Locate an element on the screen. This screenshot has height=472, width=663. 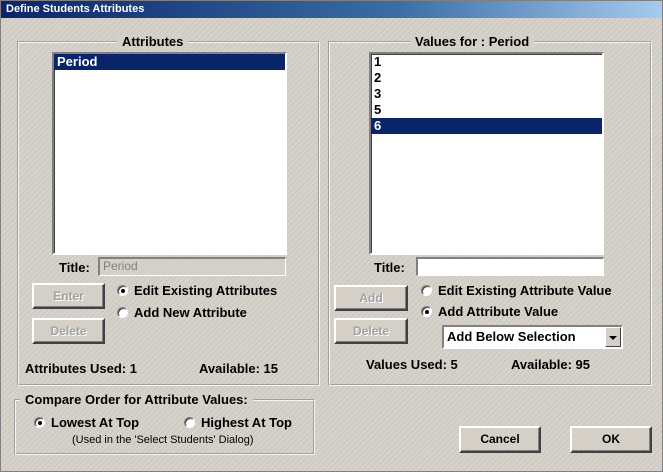
values-used-count: Values Used: 5 is located at coordinates (412, 364).